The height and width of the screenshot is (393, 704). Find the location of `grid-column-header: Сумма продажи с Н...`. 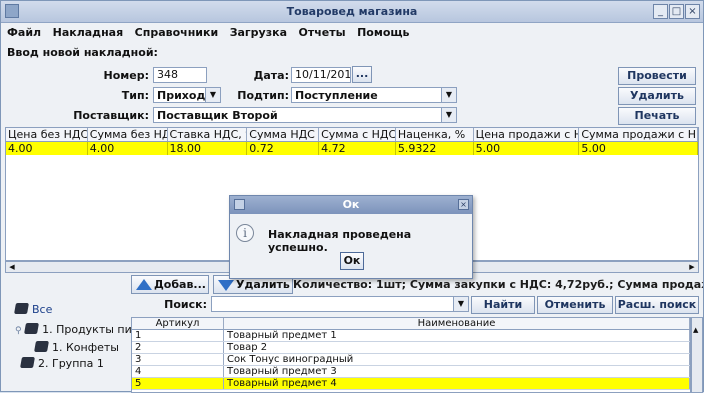

grid-column-header: Сумма продажи с Н... is located at coordinates (638, 134).